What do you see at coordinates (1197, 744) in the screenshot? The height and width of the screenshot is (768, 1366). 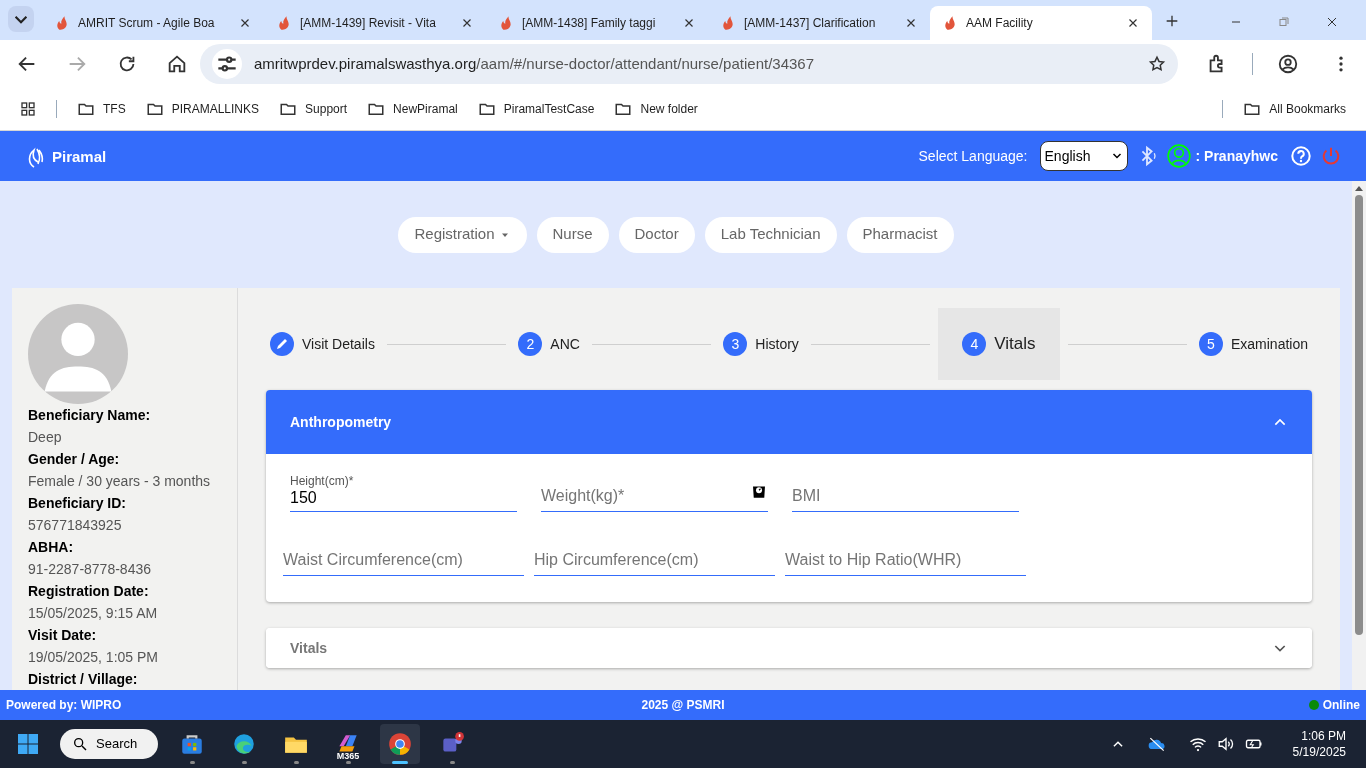 I see `wifi-icon` at bounding box center [1197, 744].